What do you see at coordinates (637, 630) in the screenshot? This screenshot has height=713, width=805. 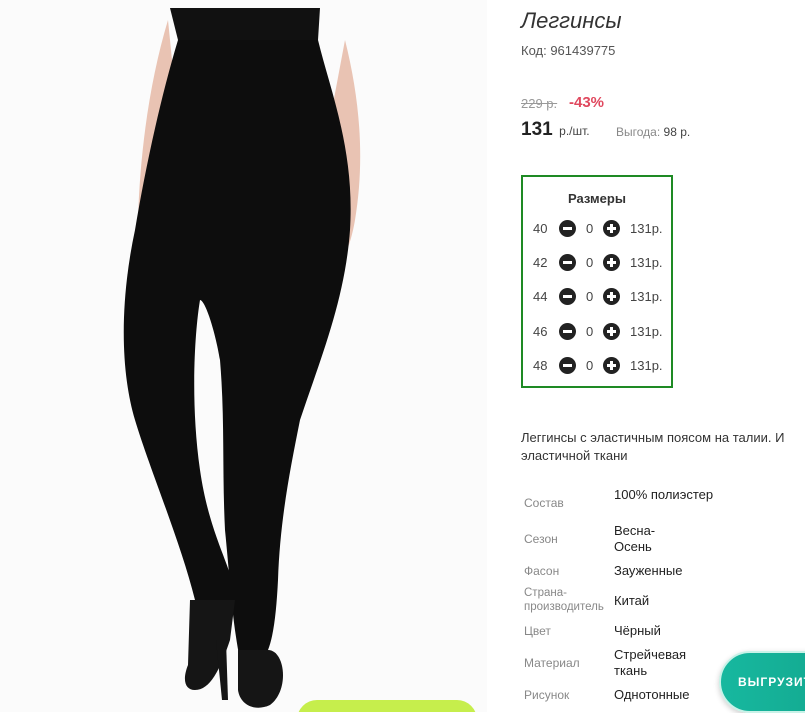 I see `attr-value: Чёрный` at bounding box center [637, 630].